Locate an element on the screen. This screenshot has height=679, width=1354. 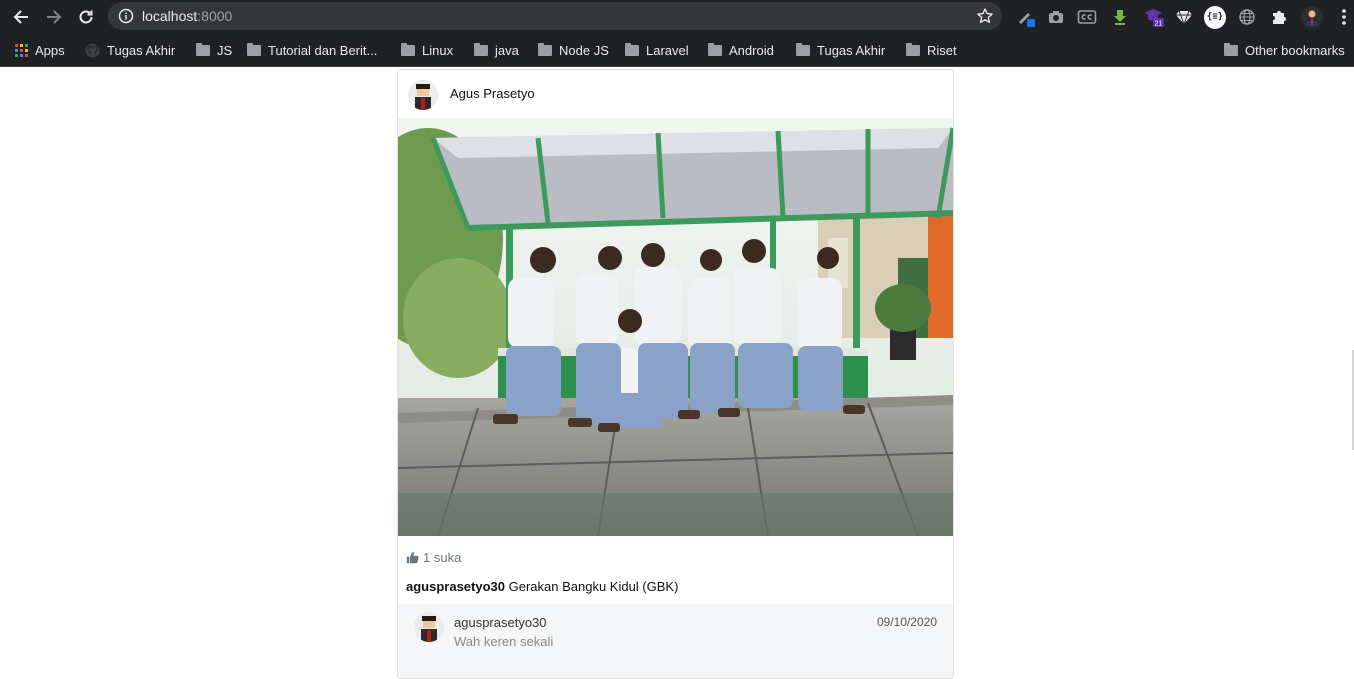
bookmark-riset: Riset is located at coordinates (931, 50).